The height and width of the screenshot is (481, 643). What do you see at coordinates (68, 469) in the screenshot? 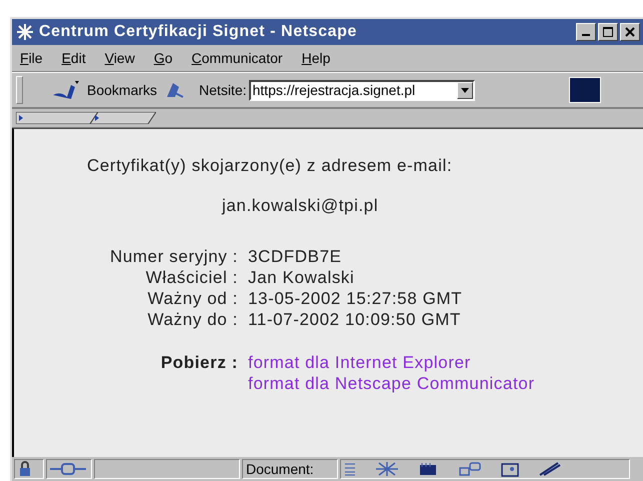
I see `plug-icon` at bounding box center [68, 469].